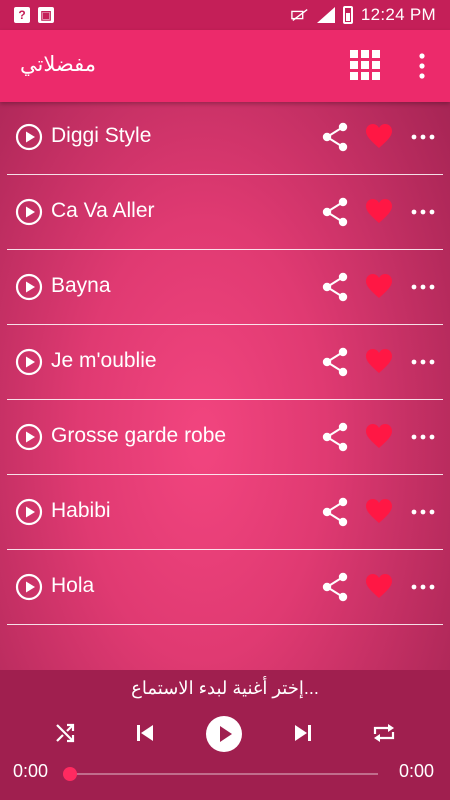 The height and width of the screenshot is (800, 450). Describe the element at coordinates (299, 15) in the screenshot. I see `mute-icon` at that location.